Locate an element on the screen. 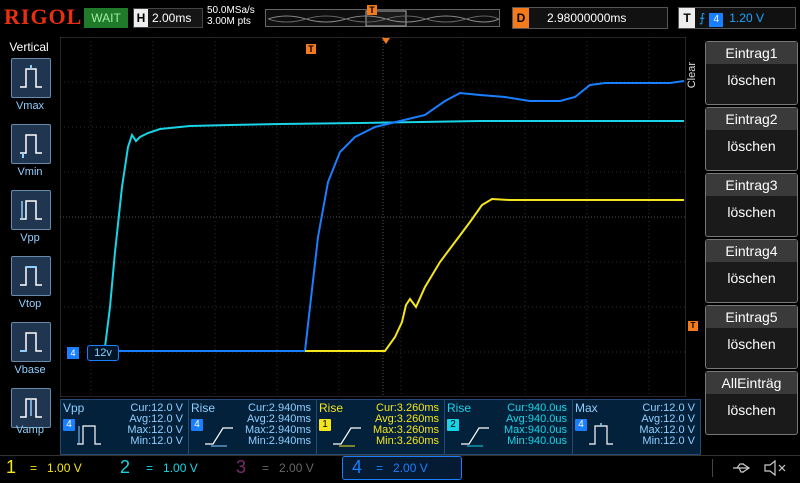 Image resolution: width=800 pixels, height=483 pixels. clear-entry1-button: Eintrag1 löschen is located at coordinates (751, 73).